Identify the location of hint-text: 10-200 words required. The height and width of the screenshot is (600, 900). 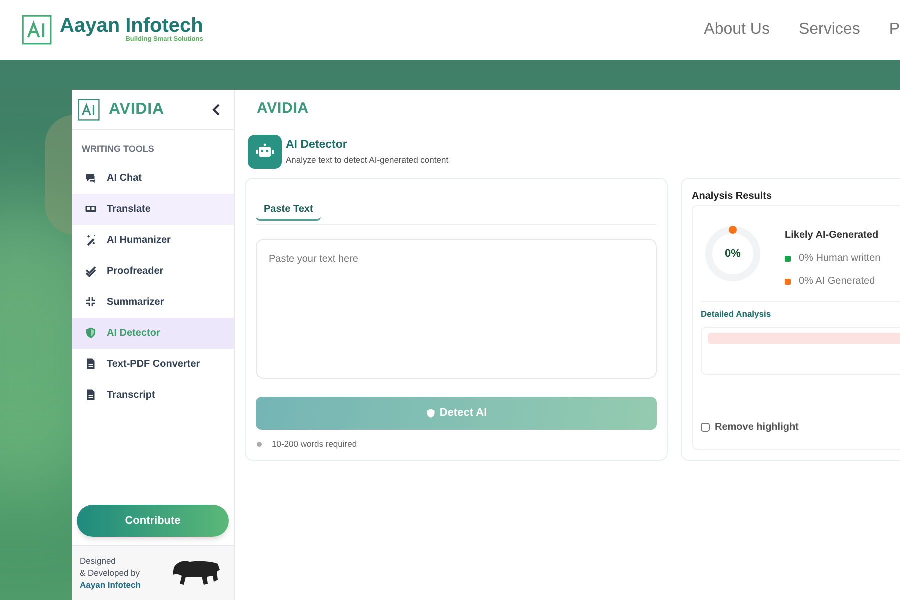
(315, 444).